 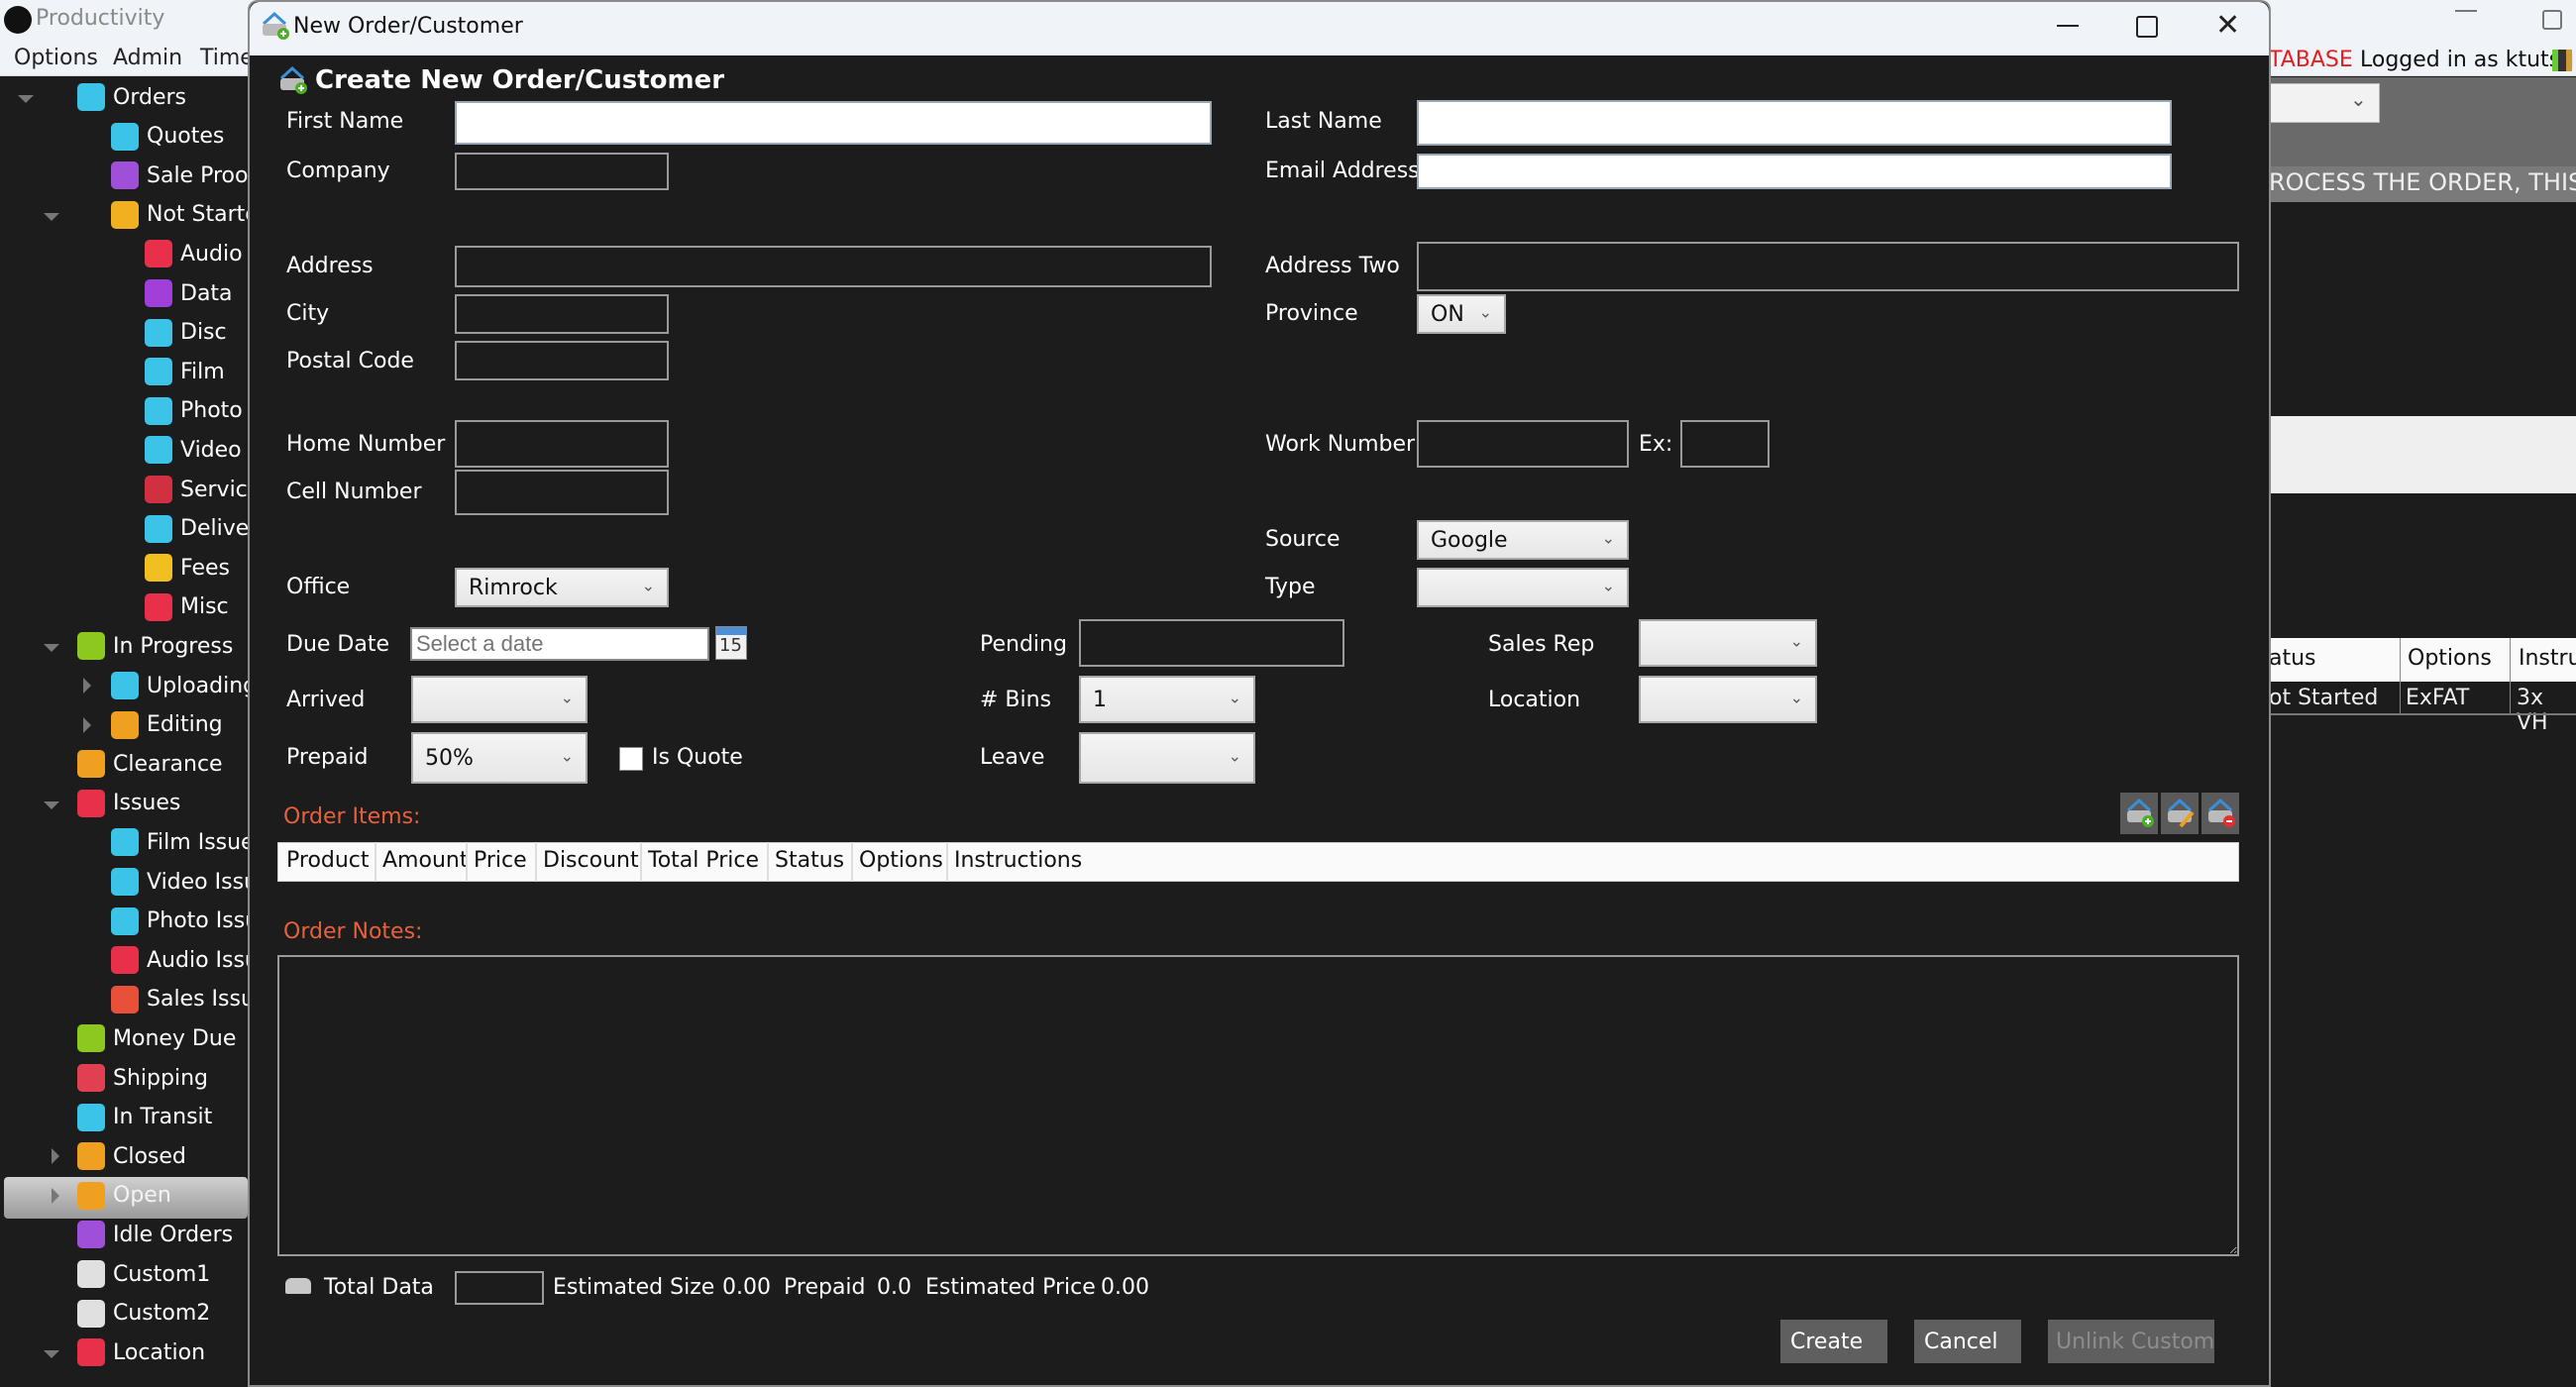 What do you see at coordinates (562, 360) in the screenshot?
I see `postal-code-input` at bounding box center [562, 360].